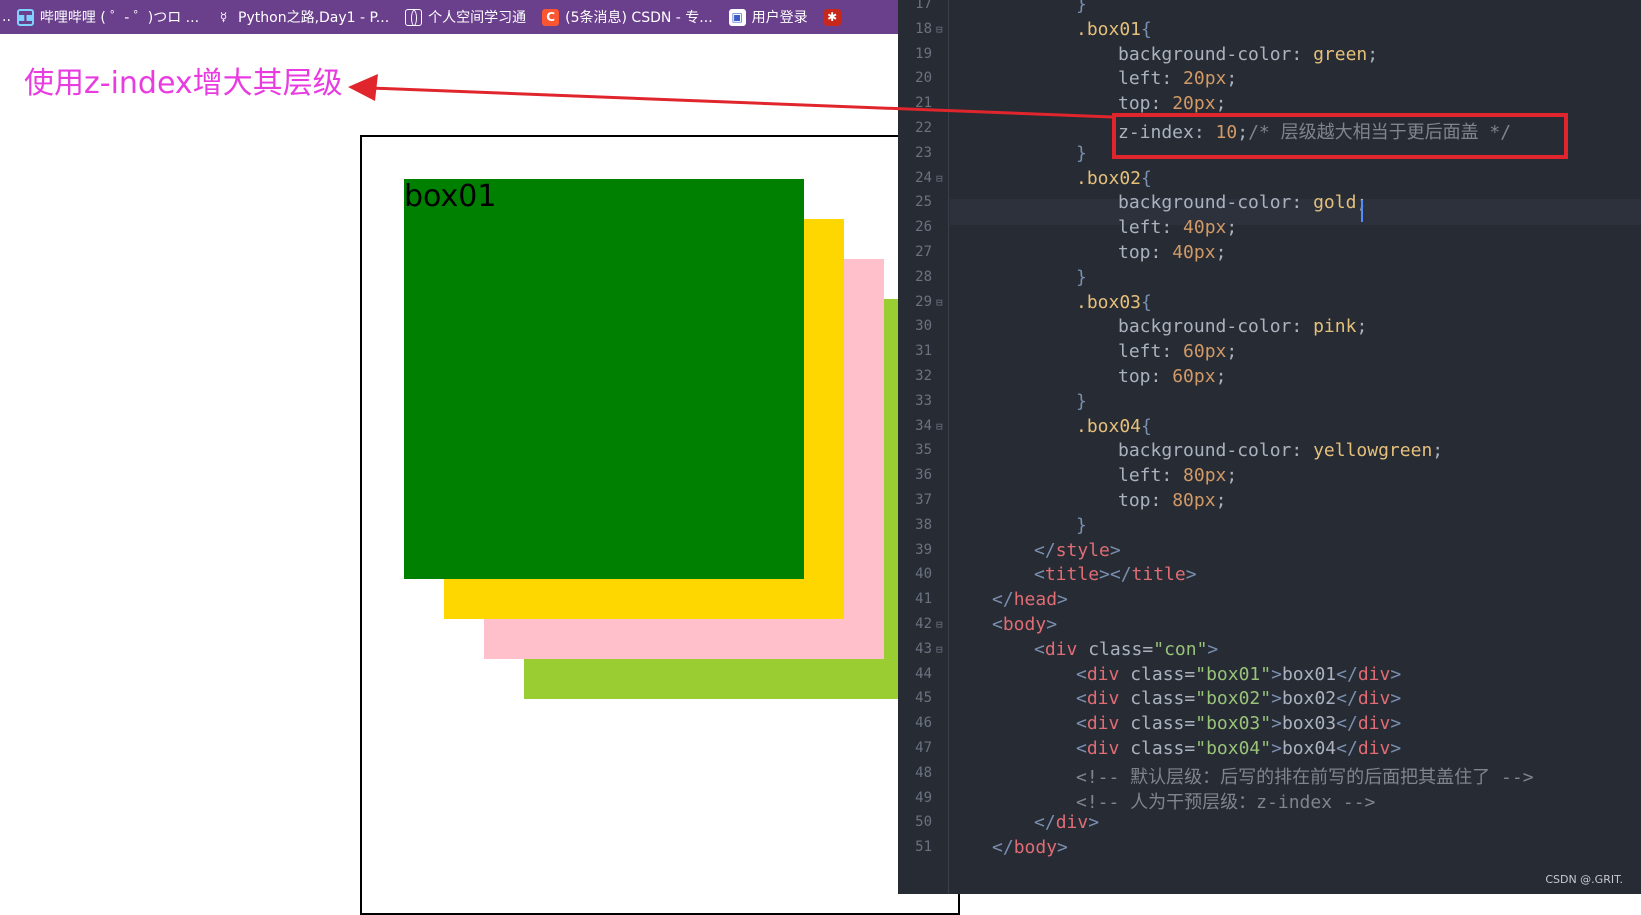 This screenshot has height=915, width=1641. Describe the element at coordinates (1066, 822) in the screenshot. I see `code-line: </div>` at that location.